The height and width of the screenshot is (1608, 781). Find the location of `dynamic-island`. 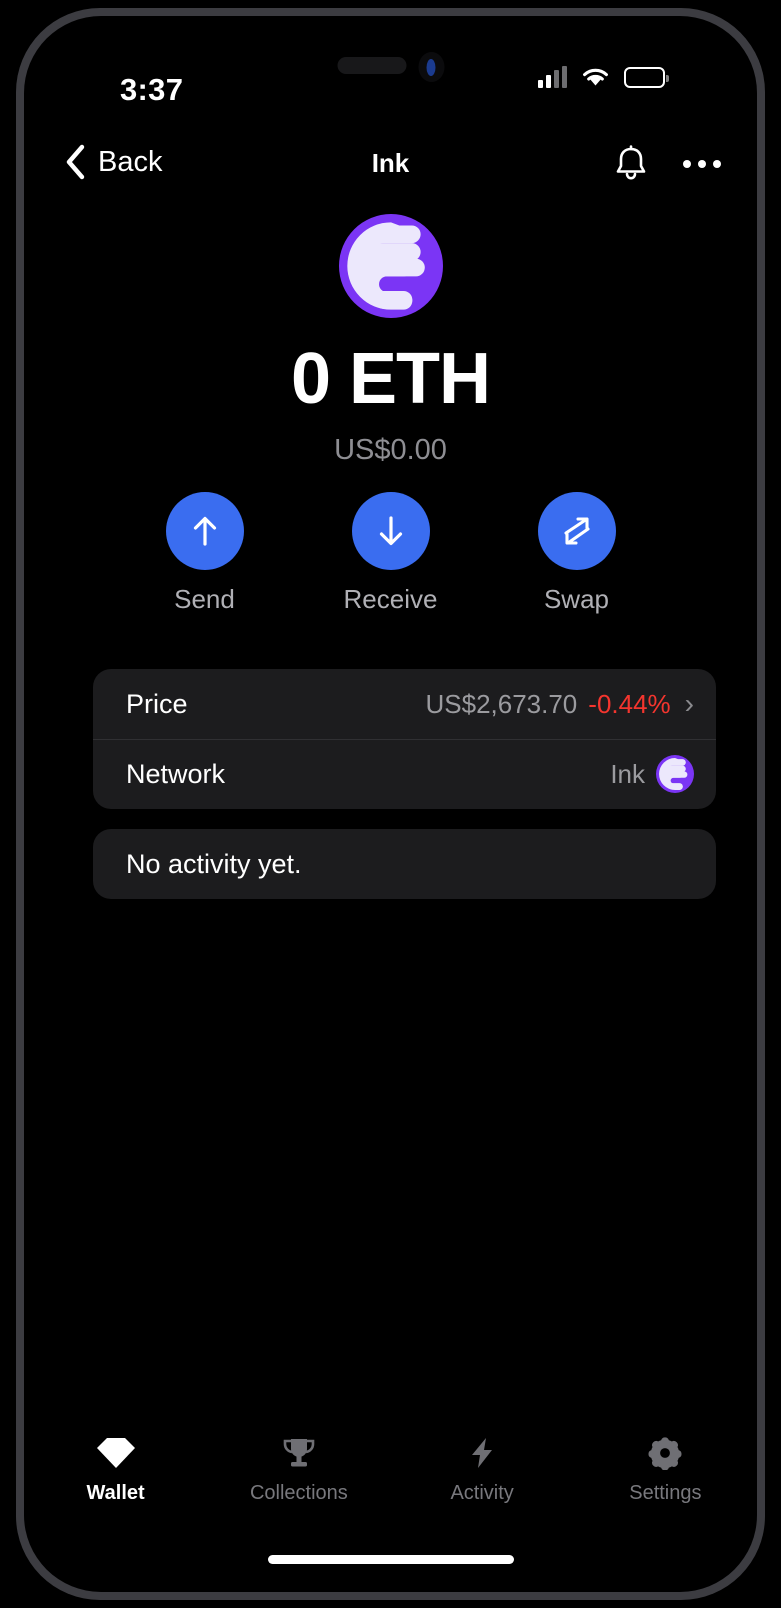

dynamic-island is located at coordinates (390, 67).